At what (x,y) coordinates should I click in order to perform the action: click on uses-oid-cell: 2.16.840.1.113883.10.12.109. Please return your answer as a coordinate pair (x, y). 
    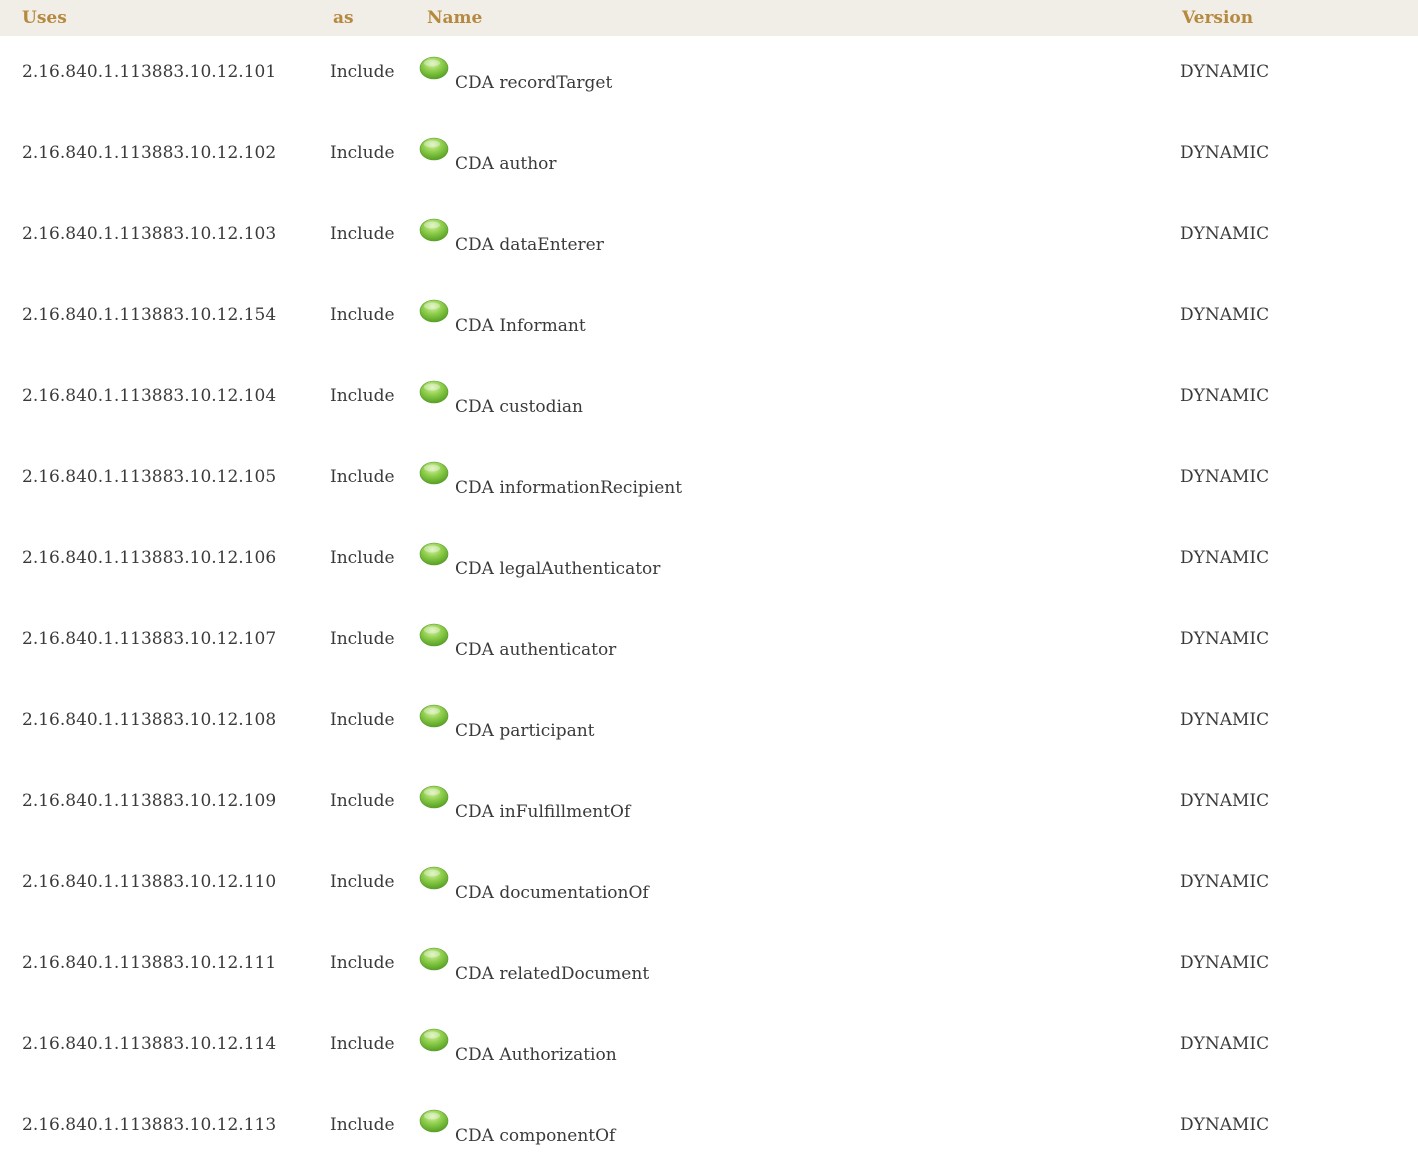
    Looking at the image, I should click on (149, 801).